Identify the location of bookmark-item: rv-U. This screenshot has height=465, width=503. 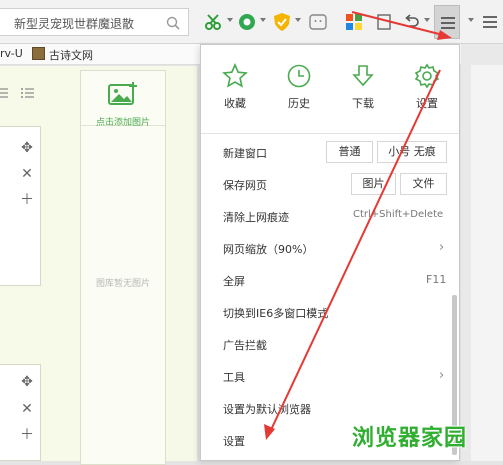
(11, 53).